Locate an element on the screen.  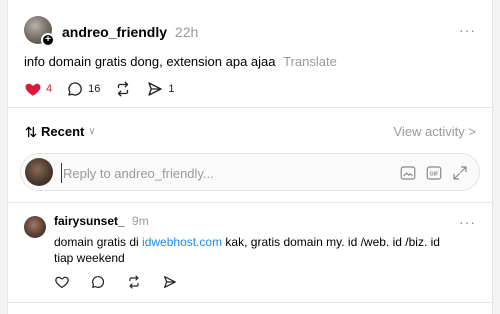
like-count: 4 is located at coordinates (49, 89).